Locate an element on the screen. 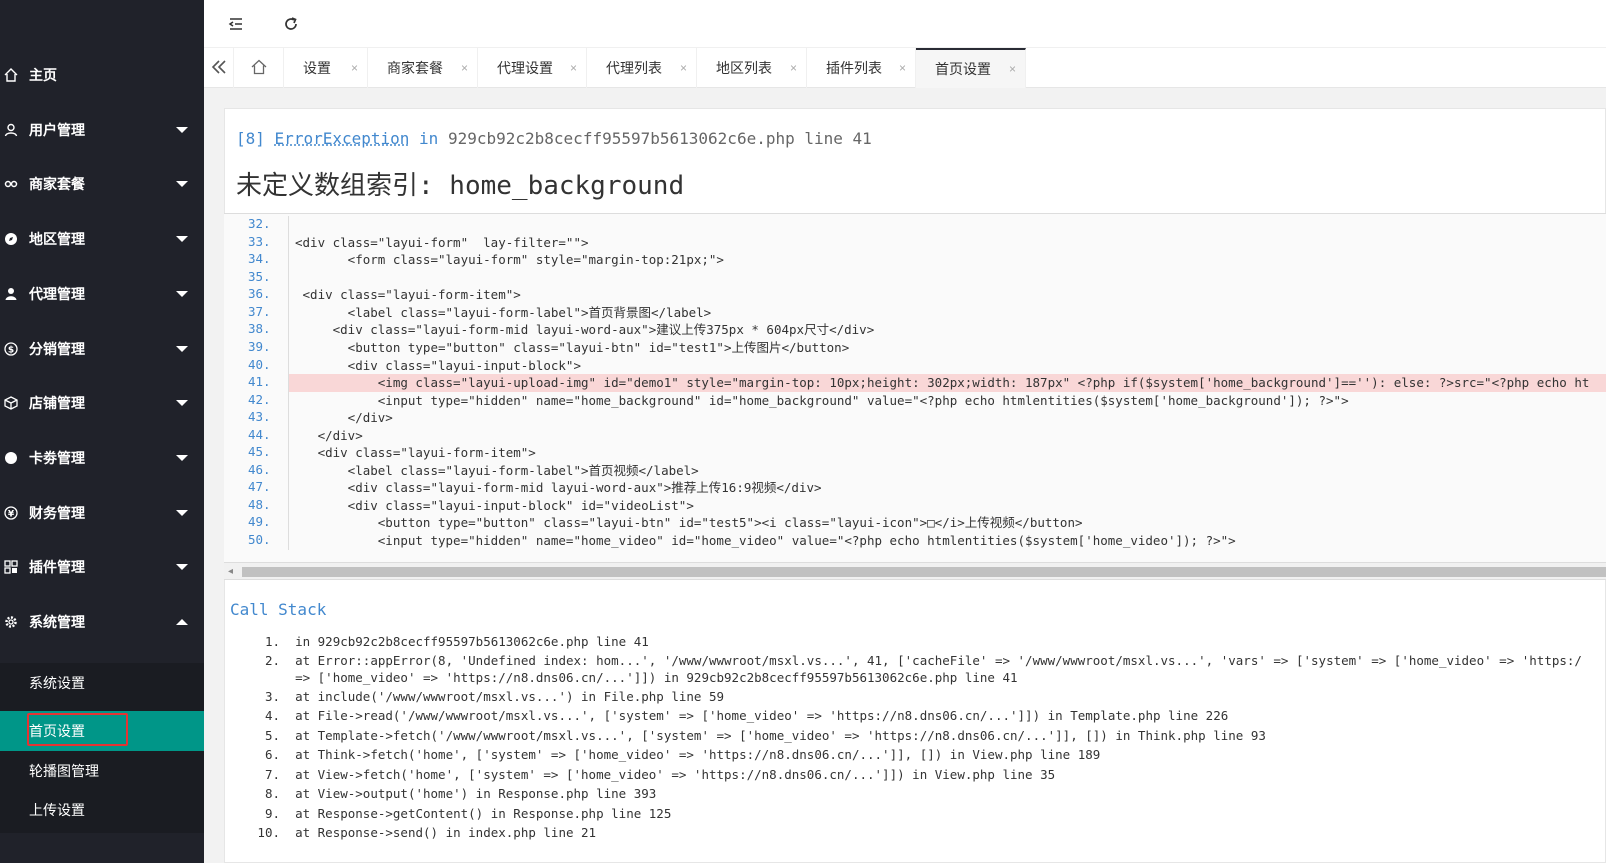  sidebar-item-users: 用户管理 is located at coordinates (102, 130).